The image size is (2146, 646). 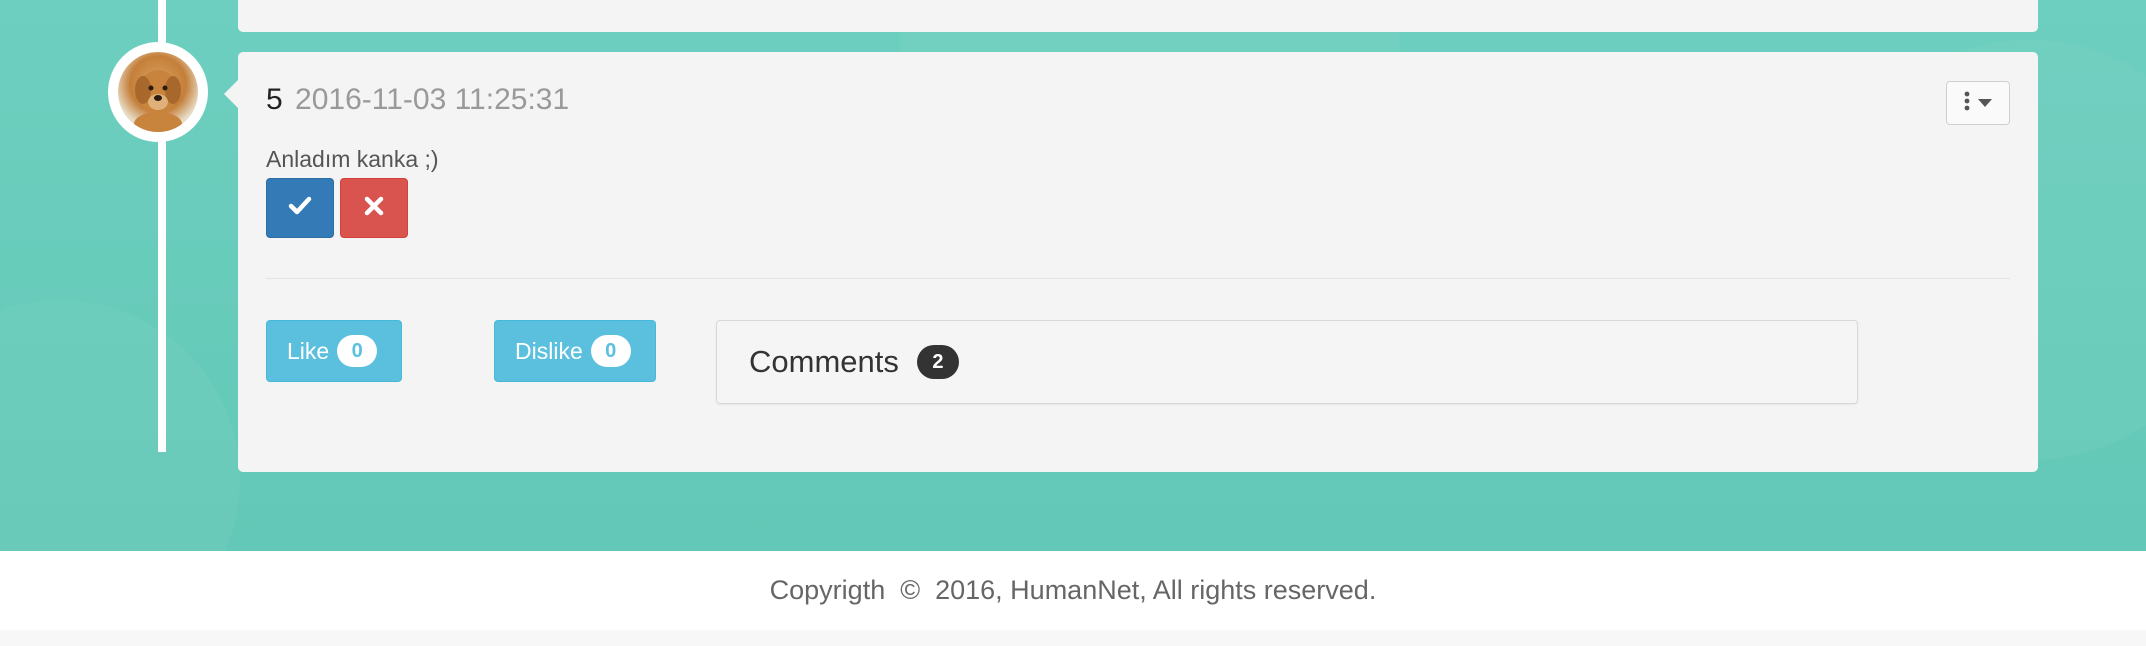 I want to click on comments-count-badge: 2, so click(x=937, y=362).